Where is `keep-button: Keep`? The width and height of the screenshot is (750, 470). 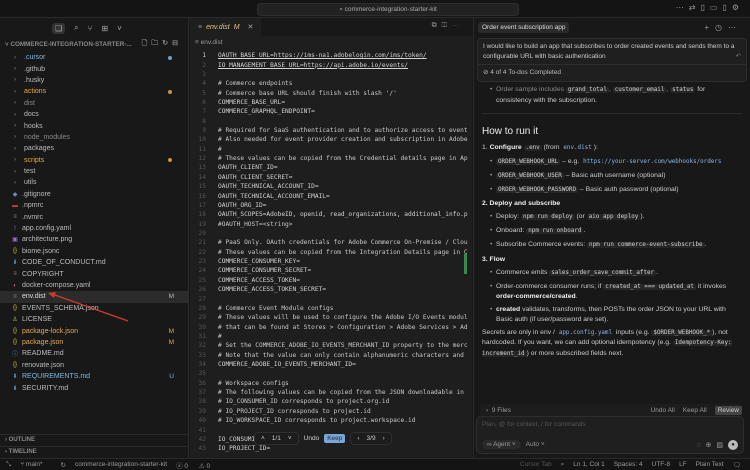
keep-button: Keep is located at coordinates (335, 438).